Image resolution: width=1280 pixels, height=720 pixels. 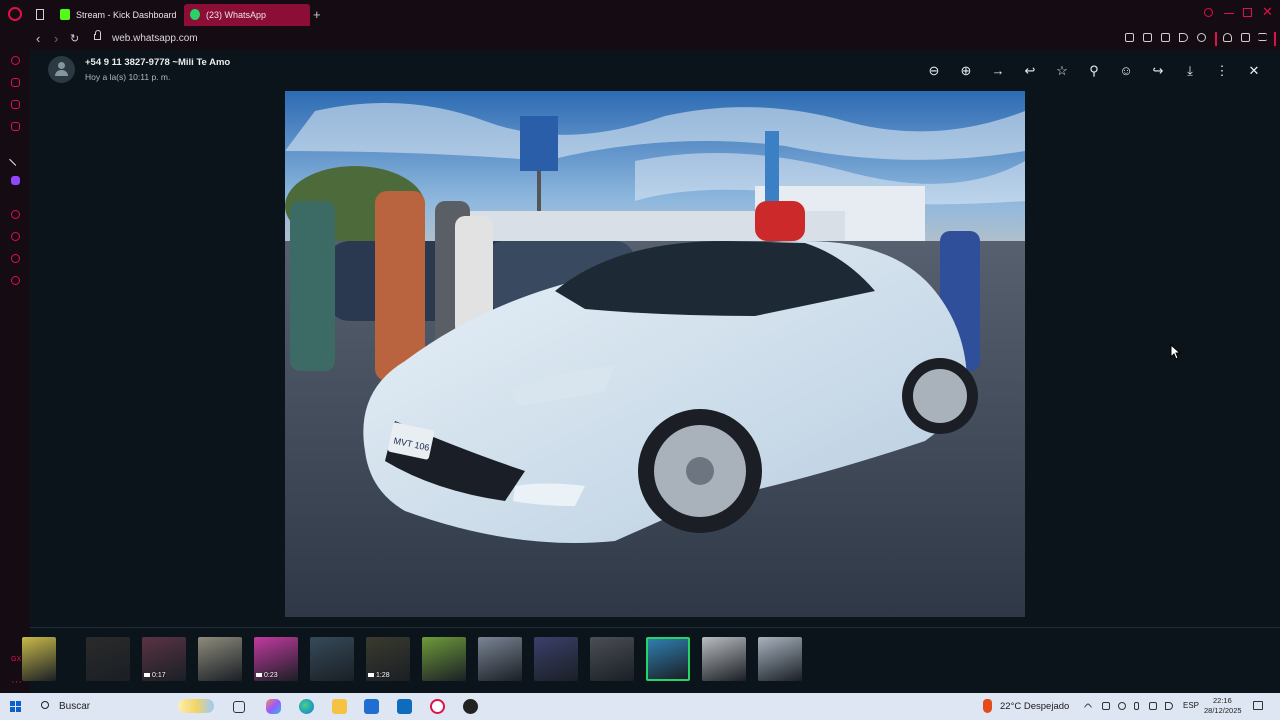 What do you see at coordinates (1147, 37) in the screenshot?
I see `snapshot-icon` at bounding box center [1147, 37].